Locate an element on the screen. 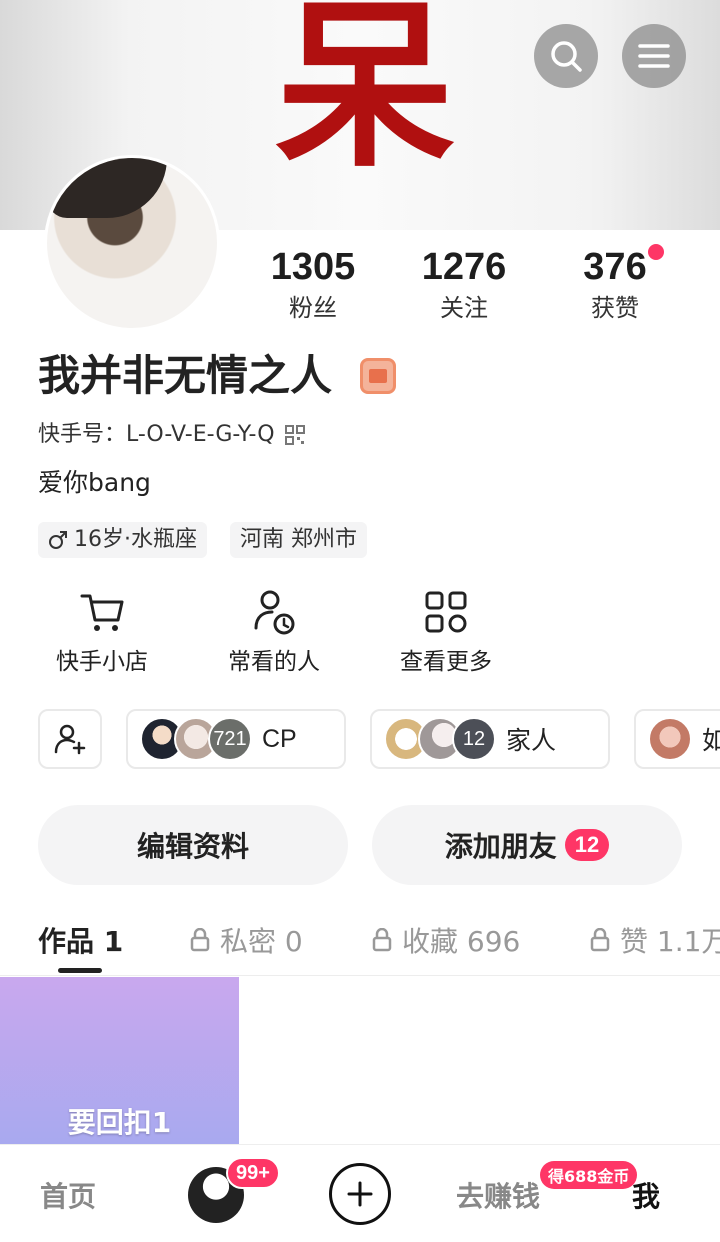 The height and width of the screenshot is (1242, 720). family-count: 12 is located at coordinates (474, 739).